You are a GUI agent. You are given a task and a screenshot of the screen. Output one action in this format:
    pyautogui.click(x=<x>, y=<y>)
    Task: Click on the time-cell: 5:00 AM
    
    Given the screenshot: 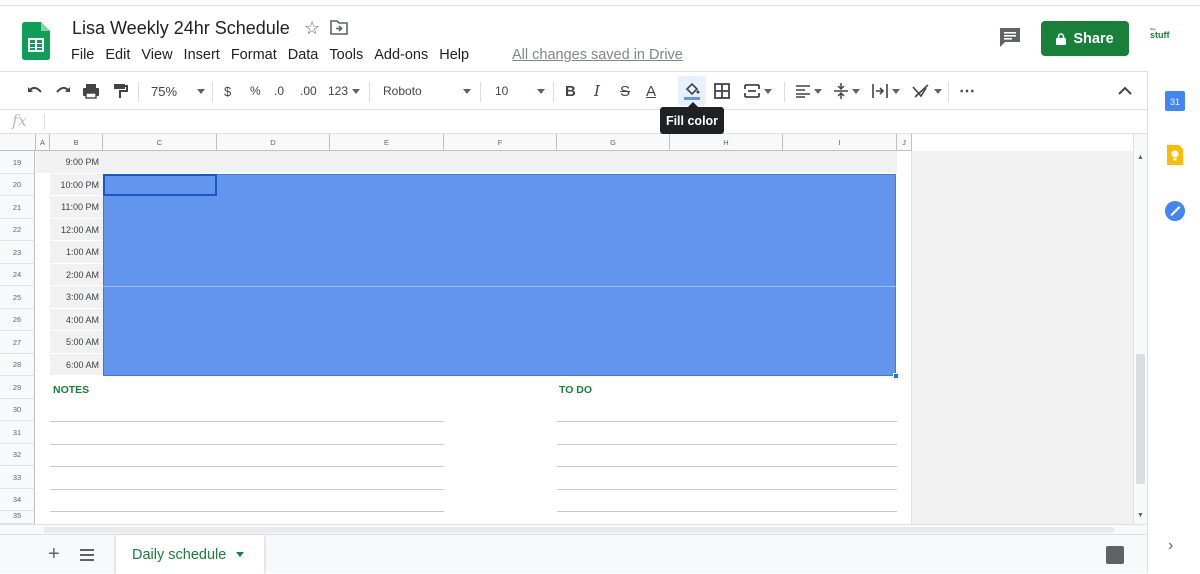 What is the action you would take?
    pyautogui.click(x=74, y=342)
    